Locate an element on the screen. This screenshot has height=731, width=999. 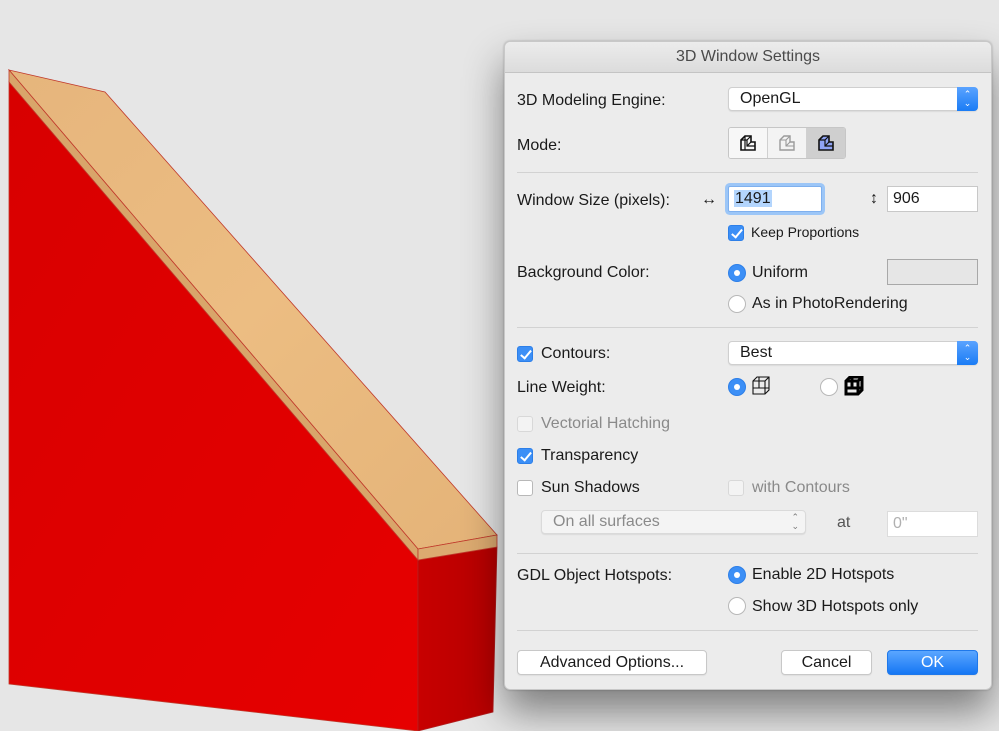
thin-line-cube-icon is located at coordinates (761, 385).